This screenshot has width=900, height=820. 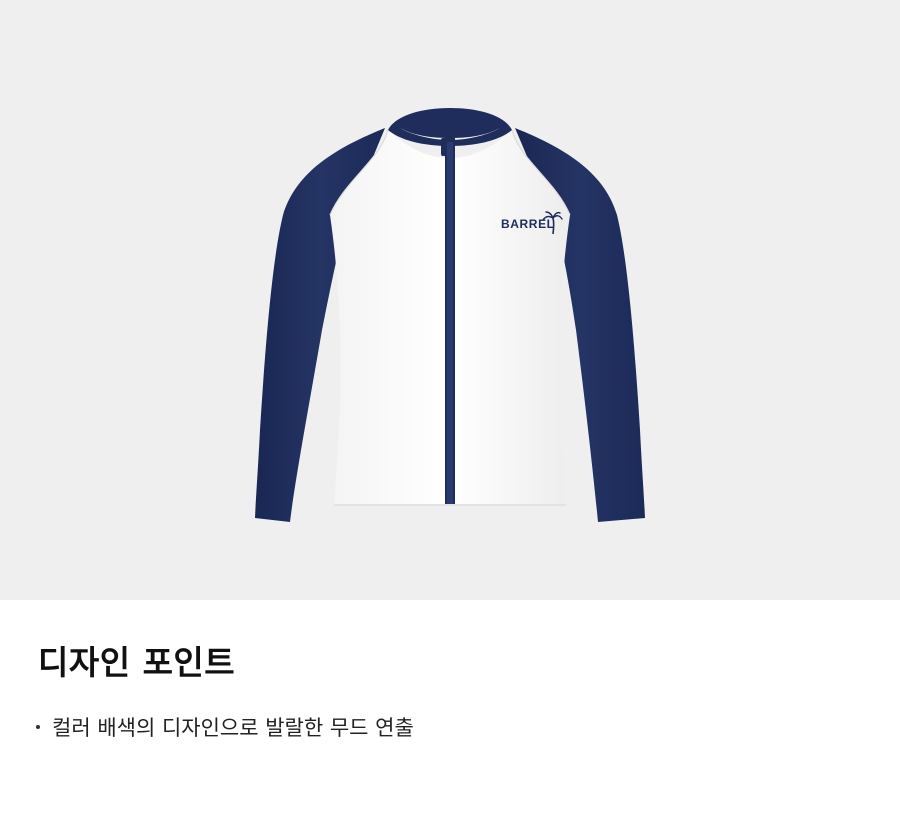 I want to click on barrel-logo-text: BARREL, so click(x=528, y=224).